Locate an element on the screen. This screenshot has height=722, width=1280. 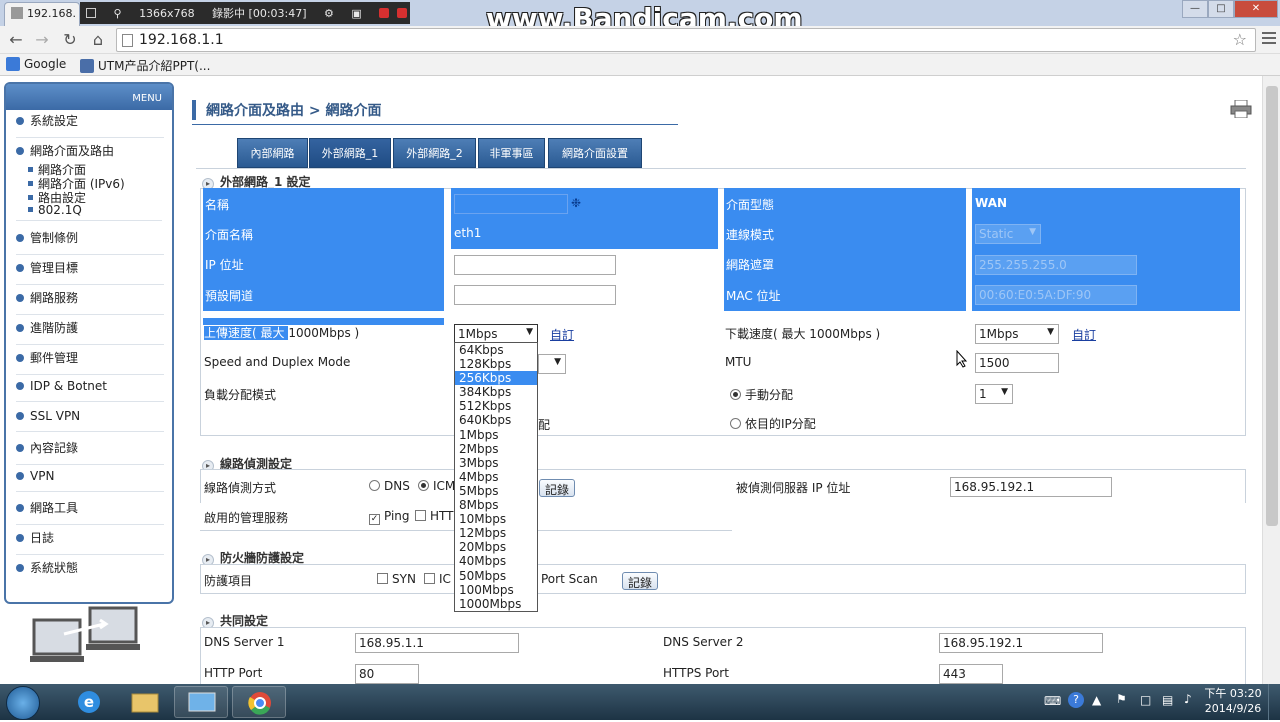
upload-option: 50Mbps is located at coordinates (496, 576).